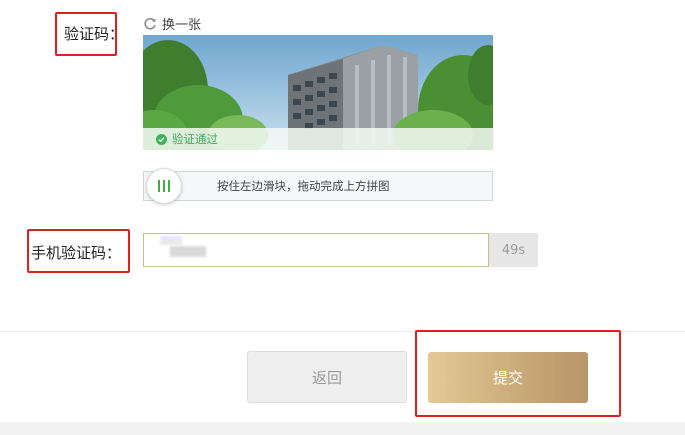 This screenshot has height=435, width=685. Describe the element at coordinates (342, 428) in the screenshot. I see `bottom-bar` at that location.